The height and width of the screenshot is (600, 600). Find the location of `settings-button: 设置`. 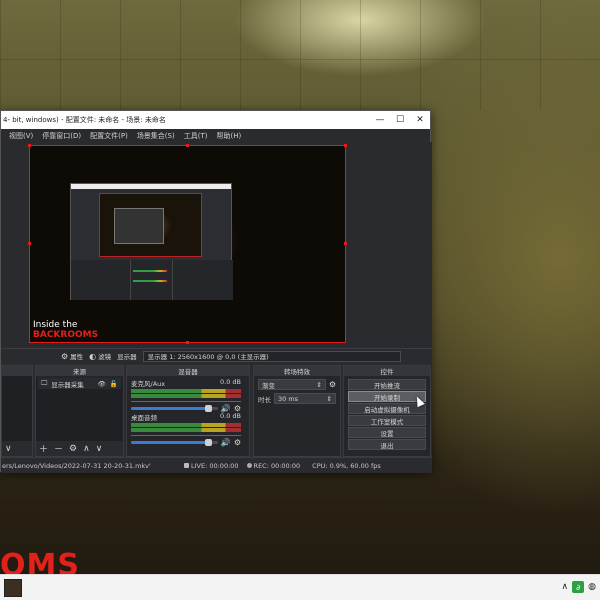

settings-button: 设置 is located at coordinates (387, 432).